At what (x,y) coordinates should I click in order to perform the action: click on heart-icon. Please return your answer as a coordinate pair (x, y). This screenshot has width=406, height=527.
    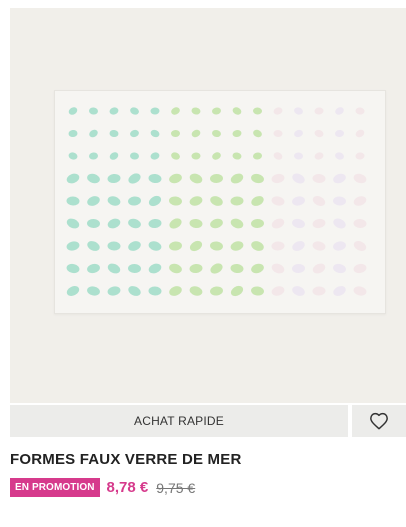
    Looking at the image, I should click on (379, 421).